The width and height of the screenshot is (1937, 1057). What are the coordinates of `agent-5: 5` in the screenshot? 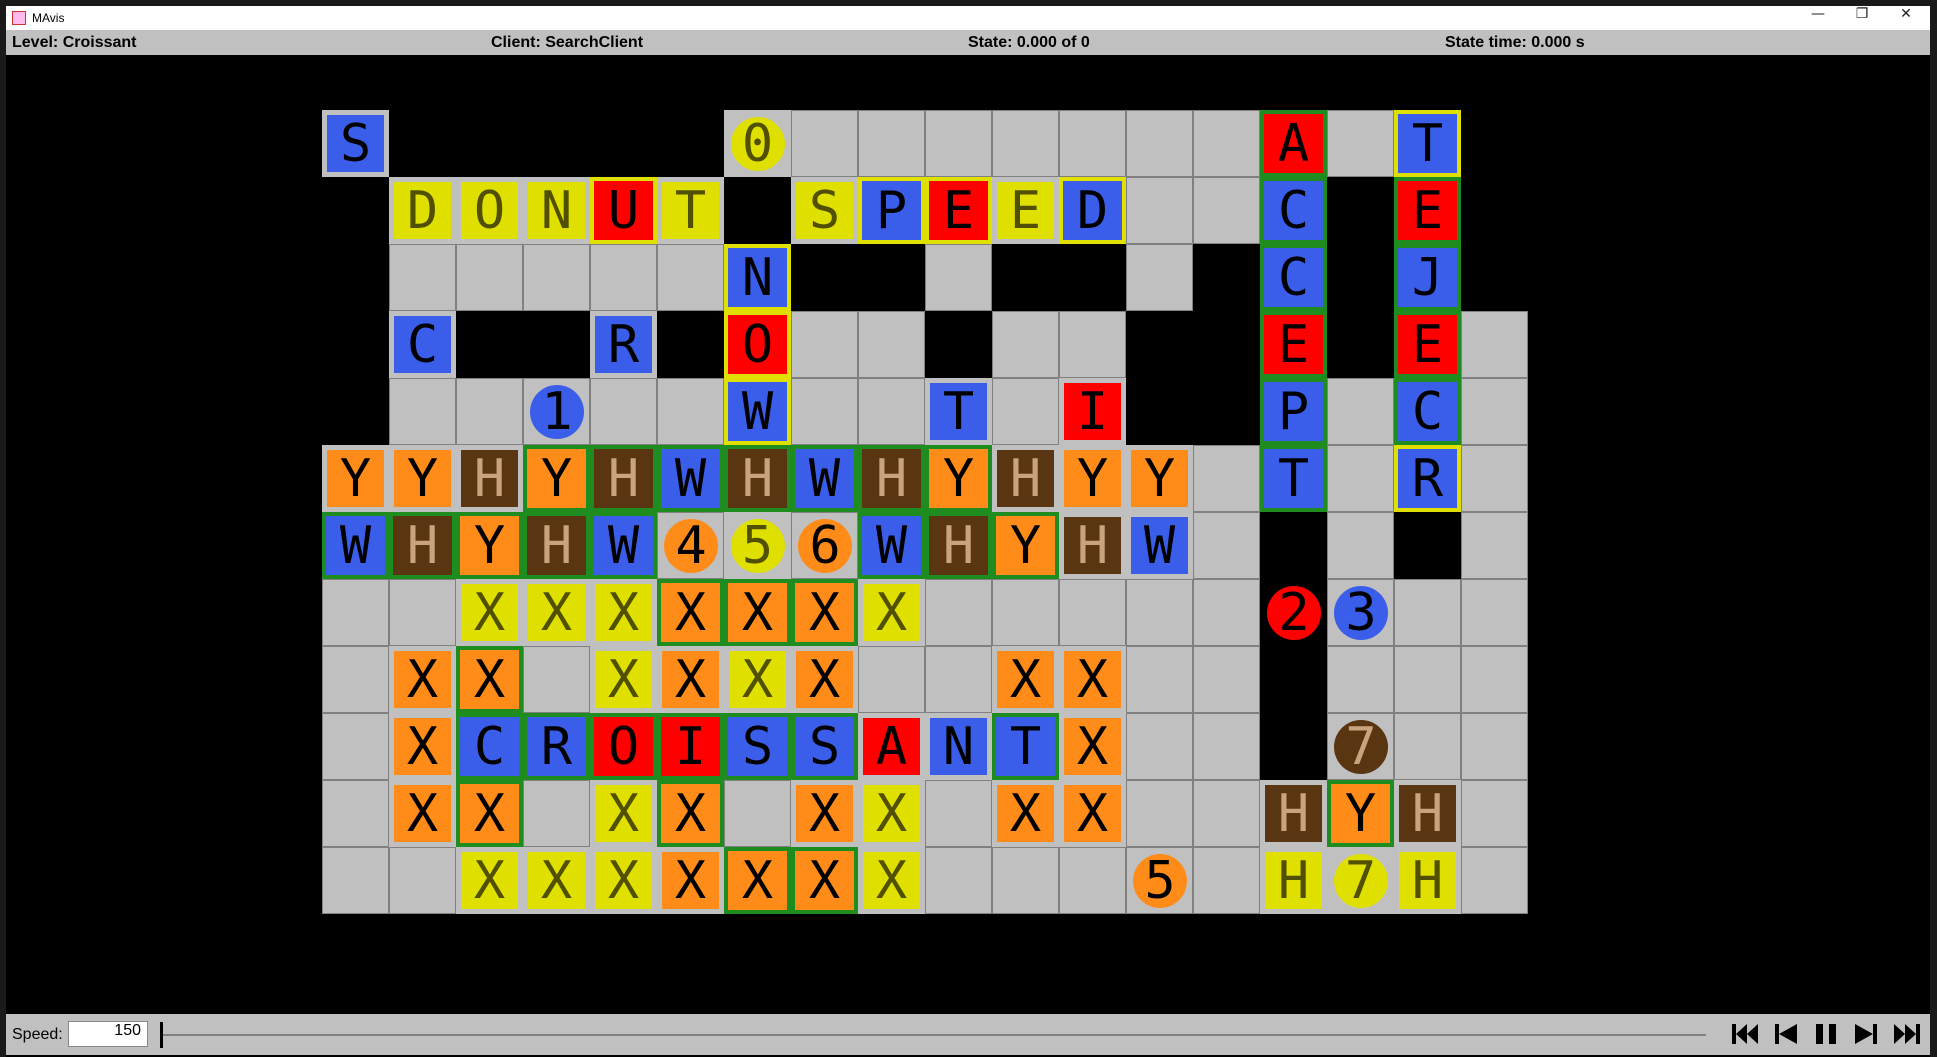 It's located at (1160, 881).